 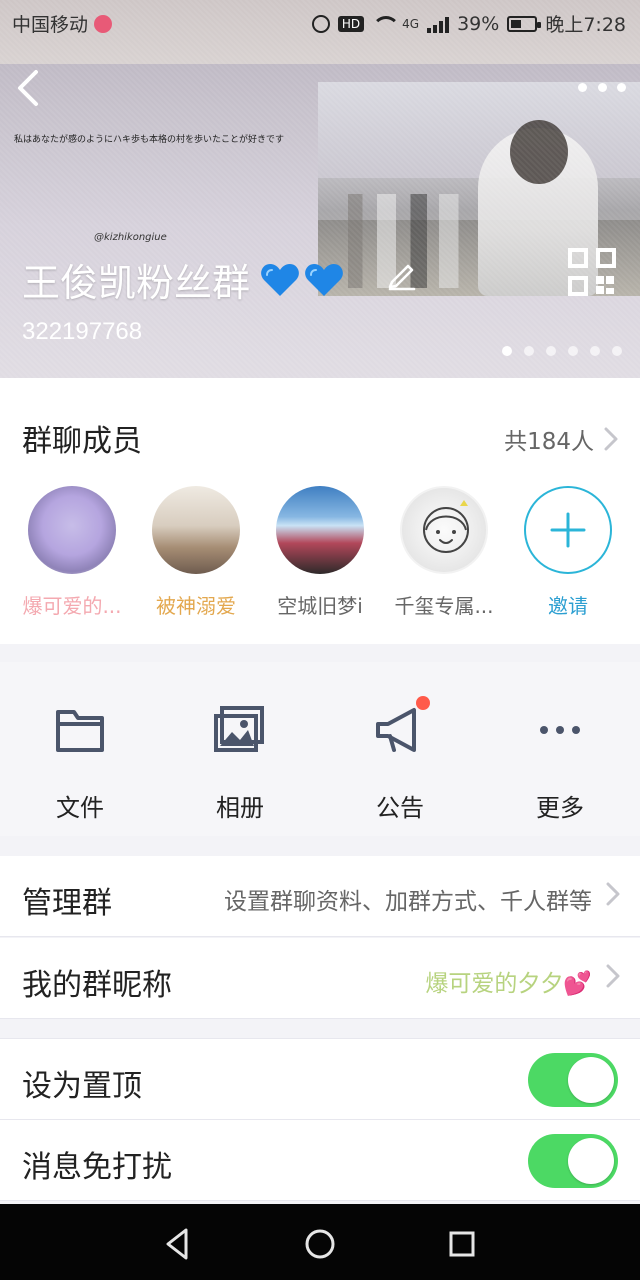 I want to click on back-button, so click(x=28, y=88).